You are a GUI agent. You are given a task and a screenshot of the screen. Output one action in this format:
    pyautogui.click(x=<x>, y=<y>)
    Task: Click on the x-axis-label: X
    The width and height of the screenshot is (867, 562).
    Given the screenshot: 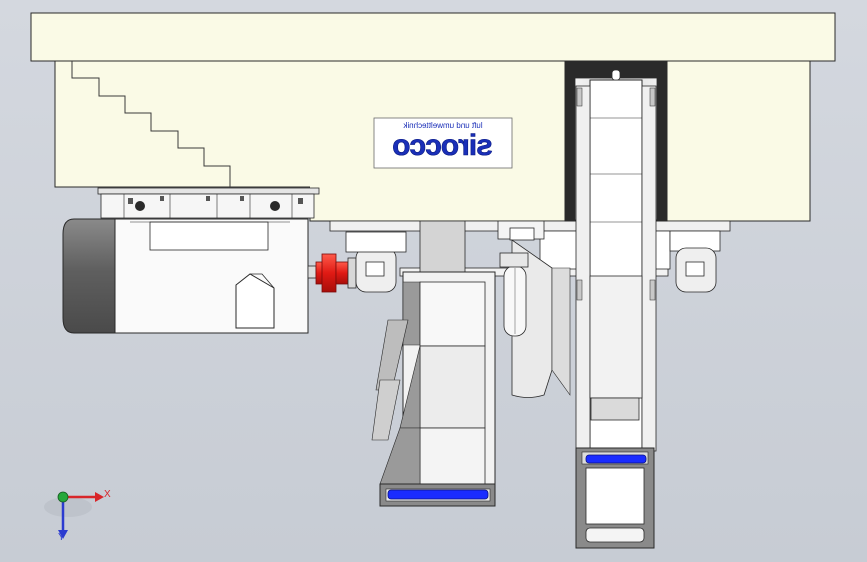 What is the action you would take?
    pyautogui.click(x=107, y=494)
    